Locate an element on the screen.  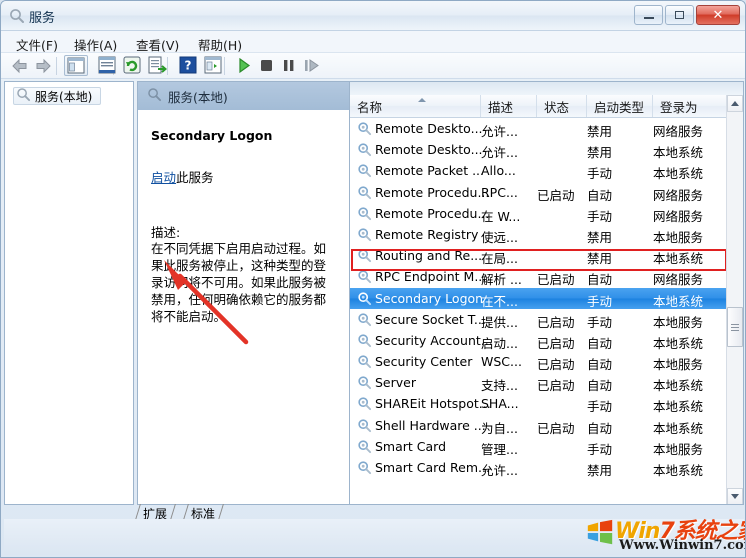
scroll-down-button is located at coordinates (735, 496).